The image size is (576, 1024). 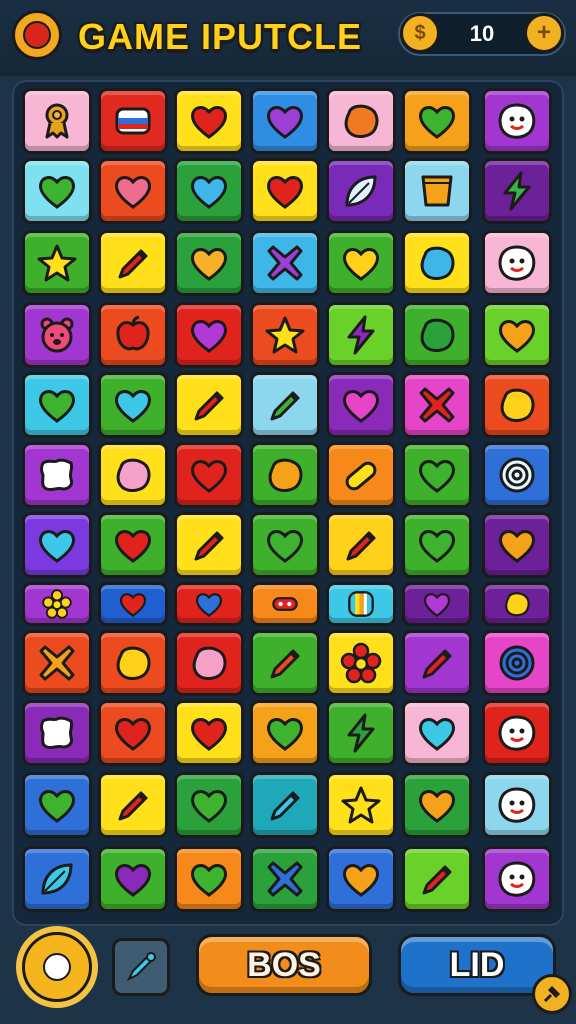 What do you see at coordinates (285, 545) in the screenshot?
I see `tile-r7-c4` at bounding box center [285, 545].